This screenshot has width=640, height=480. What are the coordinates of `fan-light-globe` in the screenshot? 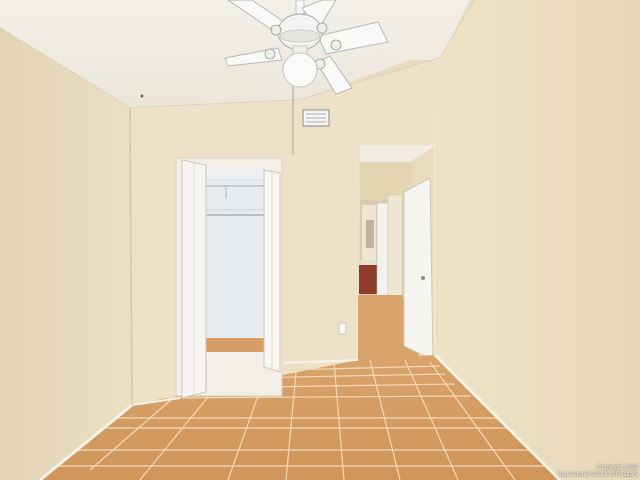 It's located at (300, 70).